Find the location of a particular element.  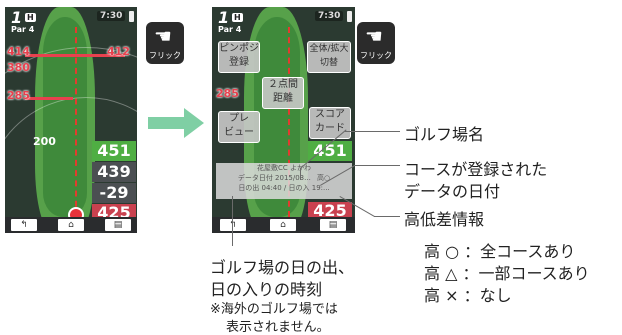

callout-line-elevation is located at coordinates (387, 216).